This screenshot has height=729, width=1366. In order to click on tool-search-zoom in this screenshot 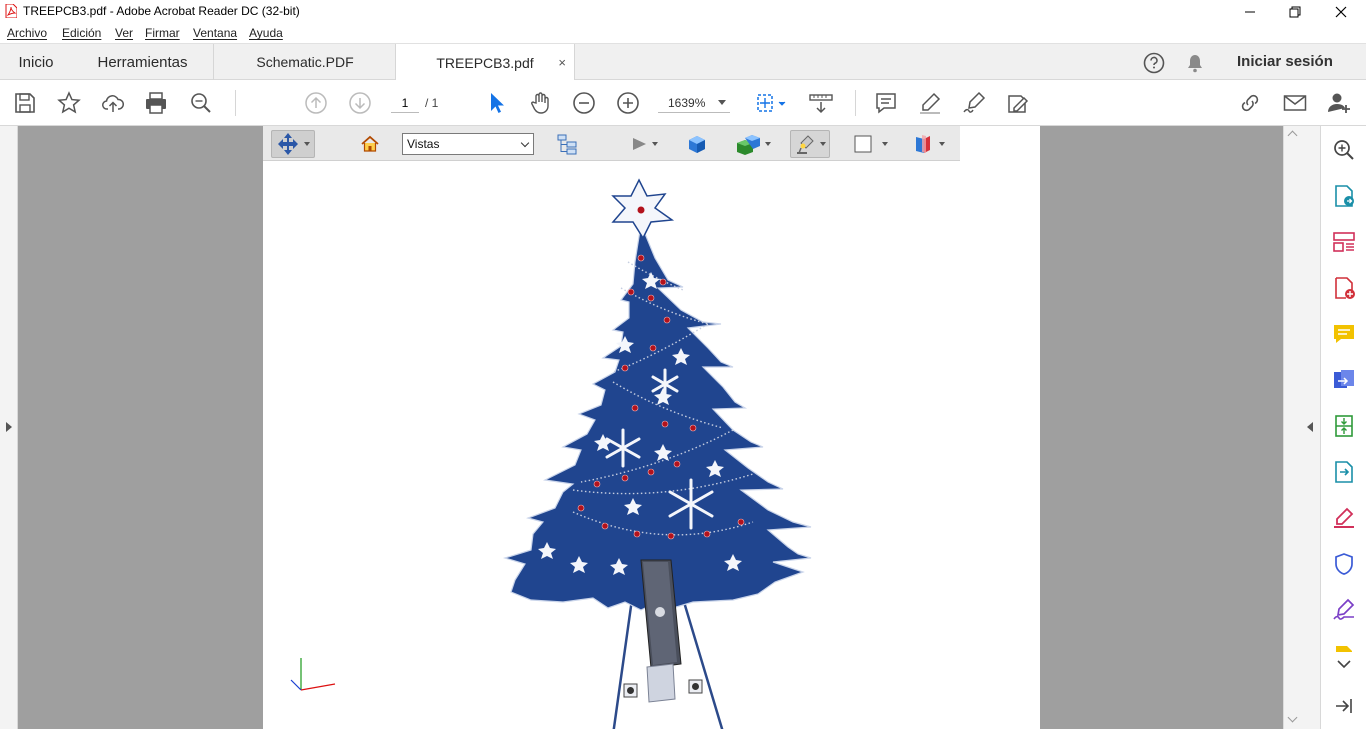, I will do `click(1344, 150)`.